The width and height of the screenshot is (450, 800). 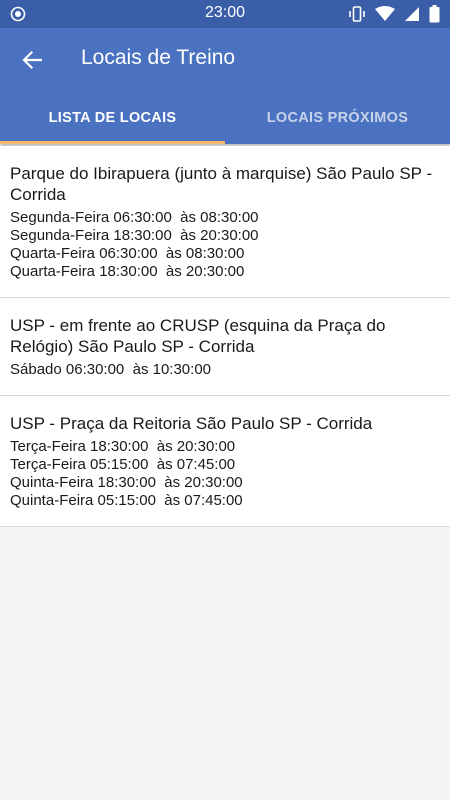 I want to click on signal-icon, so click(x=412, y=14).